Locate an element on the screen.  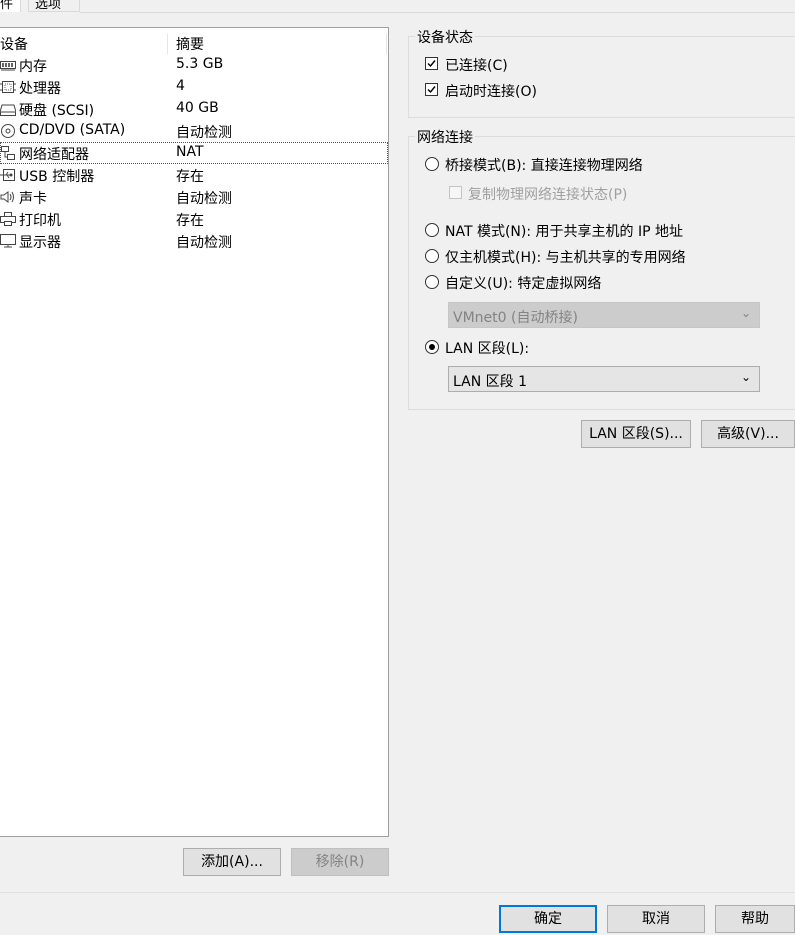
device-row-usb: USB 控制器 存在 is located at coordinates (194, 175).